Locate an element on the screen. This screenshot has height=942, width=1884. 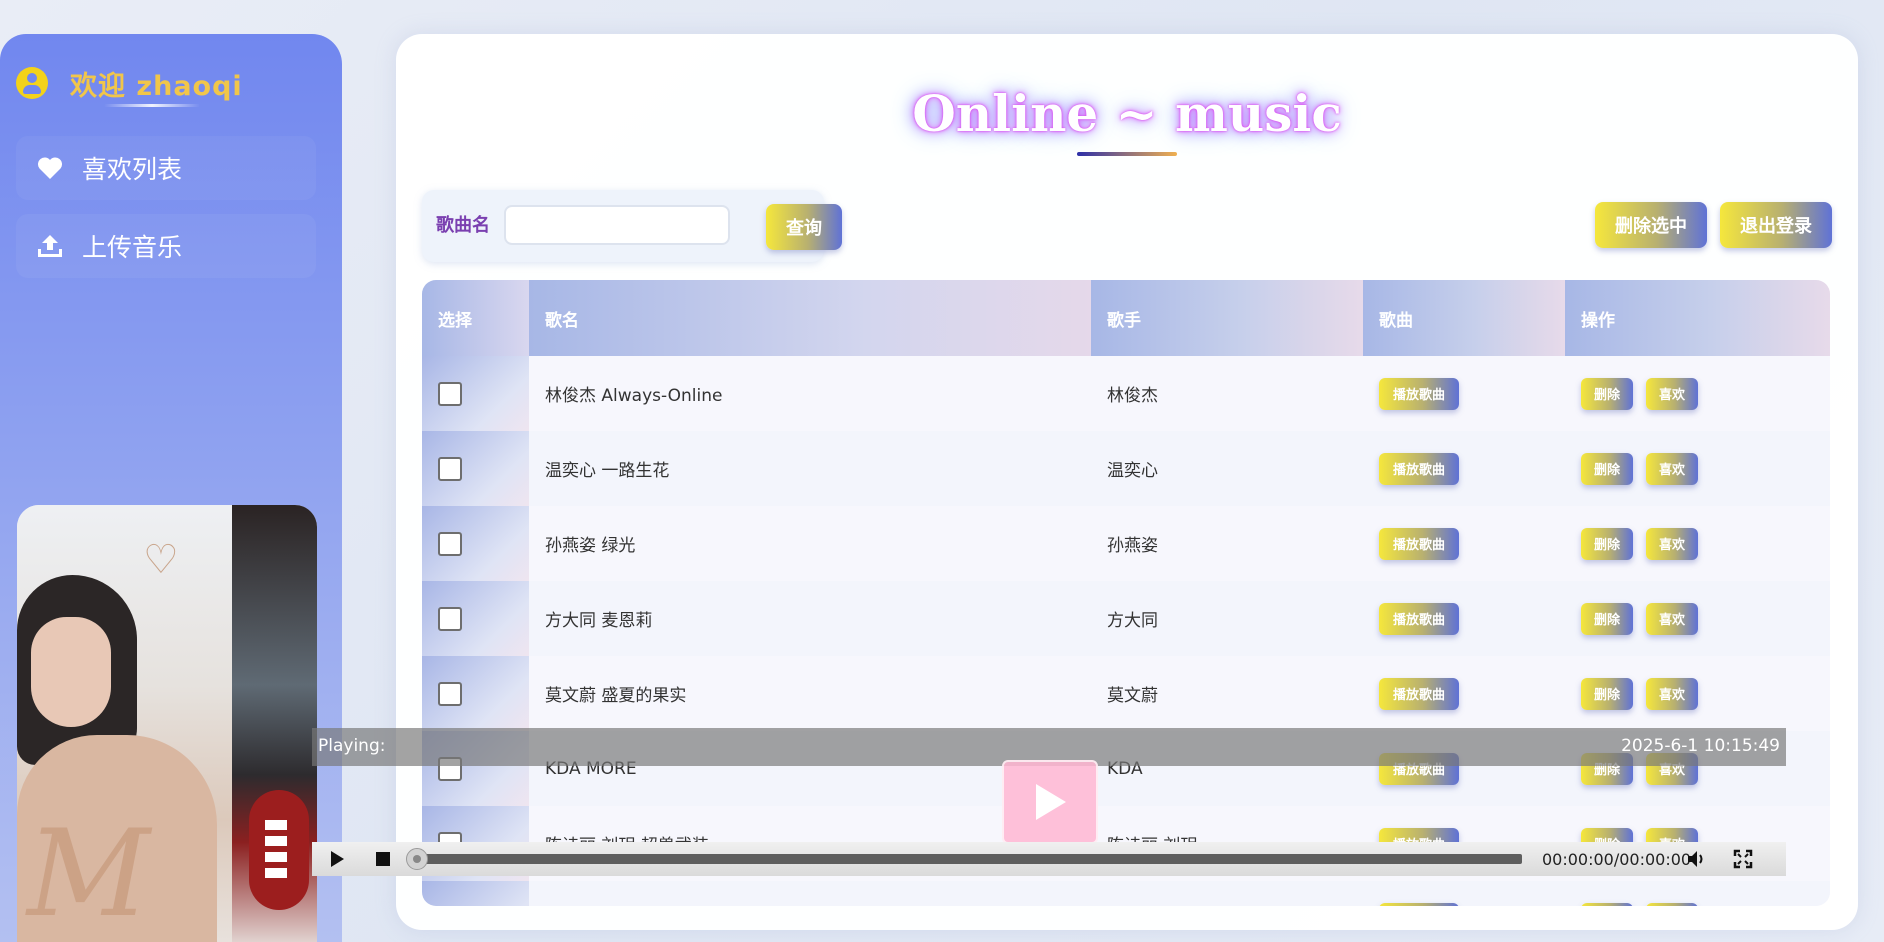
welcome-block: 欢迎 zhaoqi is located at coordinates (129, 83).